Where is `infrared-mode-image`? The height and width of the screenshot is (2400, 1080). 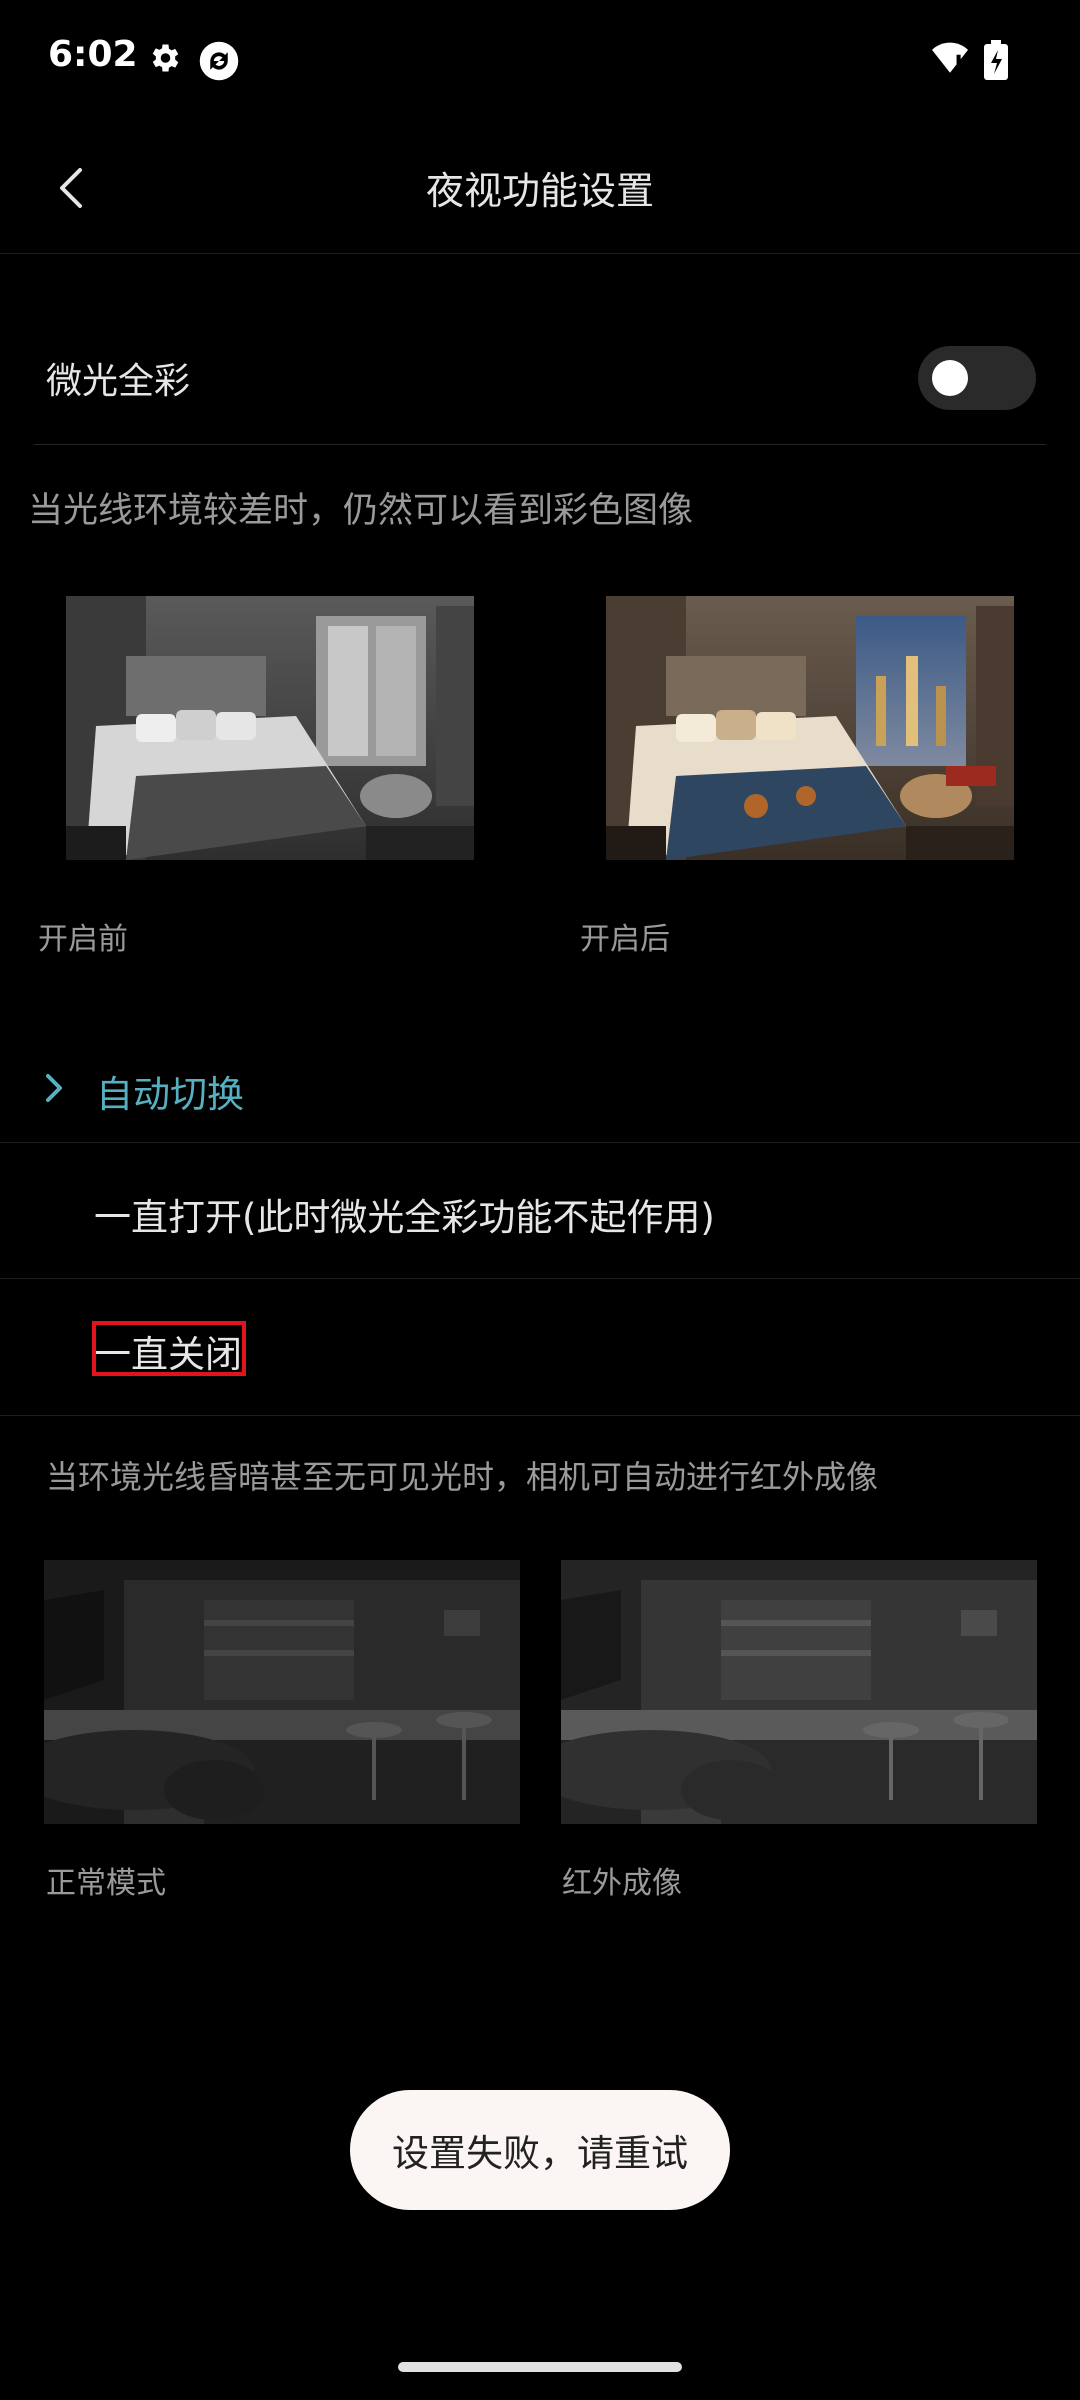
infrared-mode-image is located at coordinates (799, 1692).